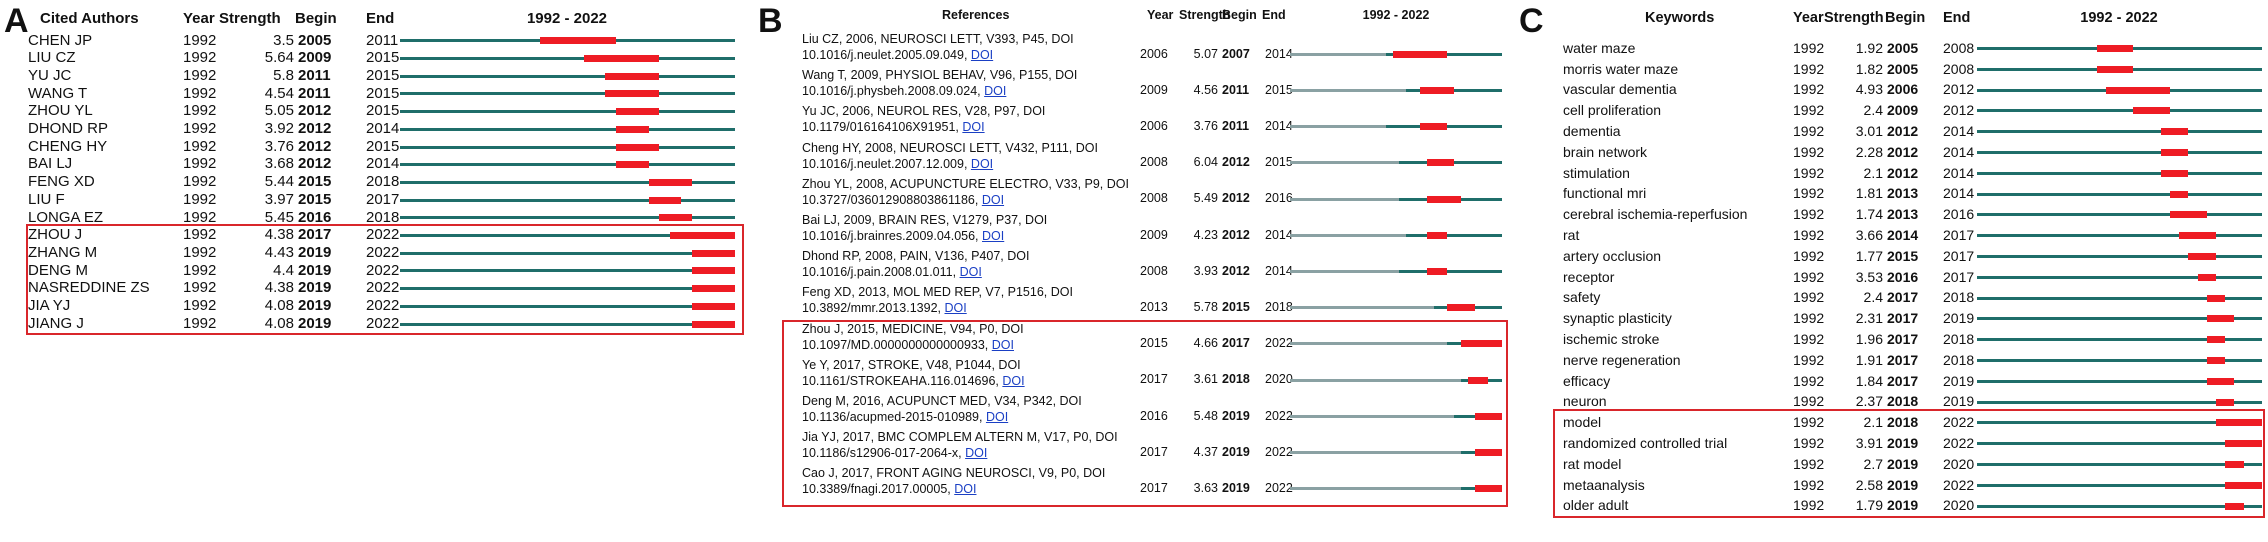 The width and height of the screenshot is (2268, 542). I want to click on row-end: 2019, so click(1959, 380).